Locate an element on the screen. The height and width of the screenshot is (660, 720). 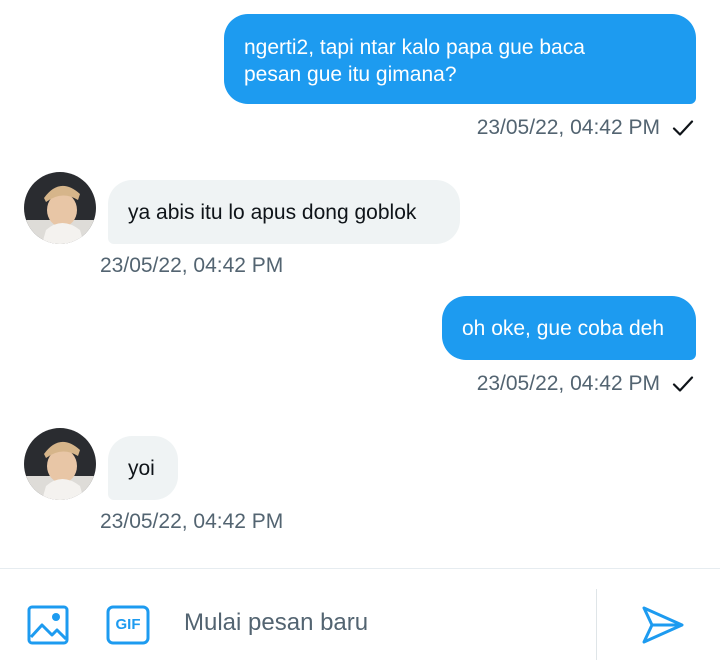
message-text: ya abis itu lo apus dong goblok is located at coordinates (272, 212).